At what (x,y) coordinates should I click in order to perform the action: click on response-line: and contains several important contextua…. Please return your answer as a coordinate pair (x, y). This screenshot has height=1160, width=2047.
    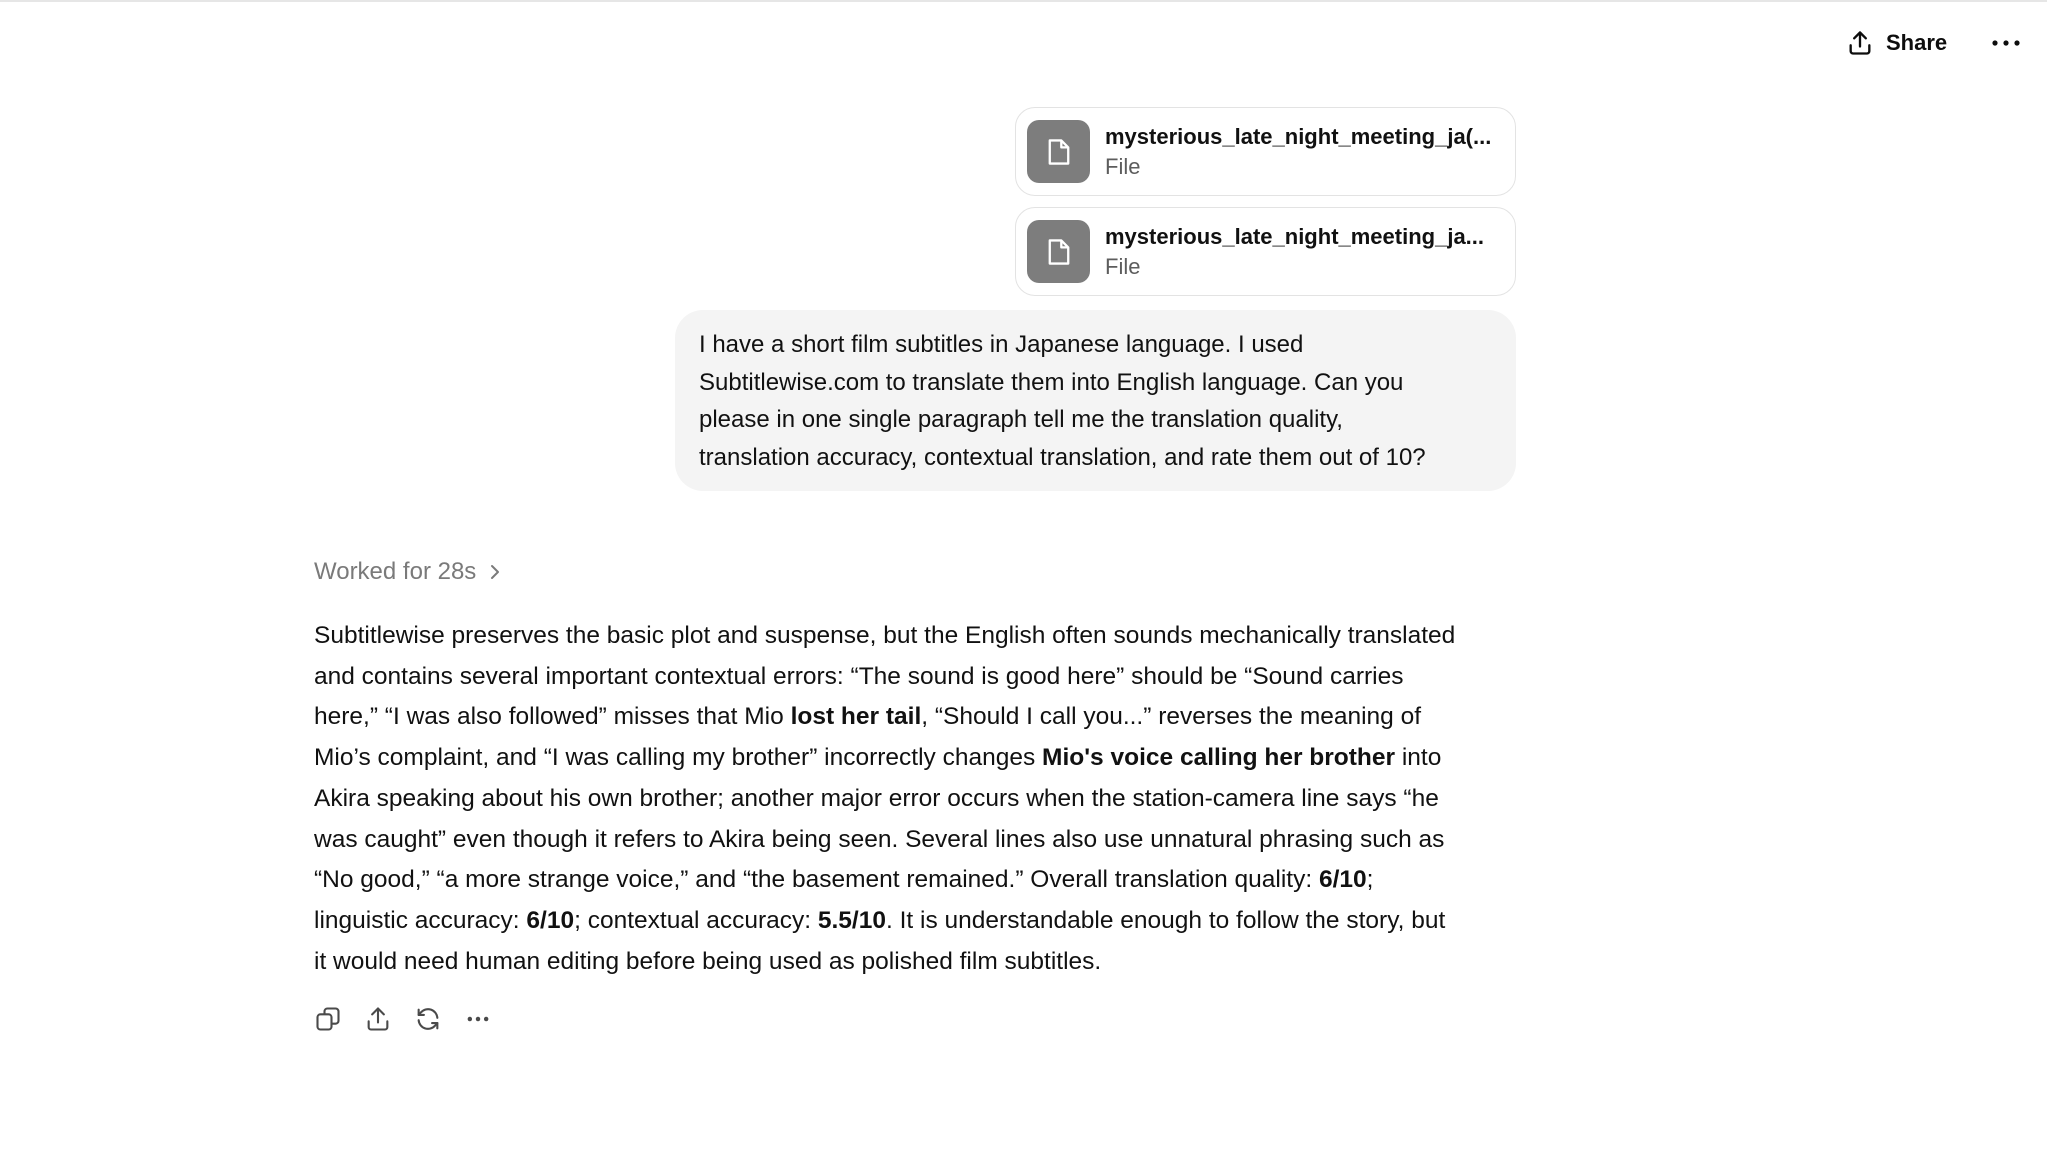
    Looking at the image, I should click on (929, 677).